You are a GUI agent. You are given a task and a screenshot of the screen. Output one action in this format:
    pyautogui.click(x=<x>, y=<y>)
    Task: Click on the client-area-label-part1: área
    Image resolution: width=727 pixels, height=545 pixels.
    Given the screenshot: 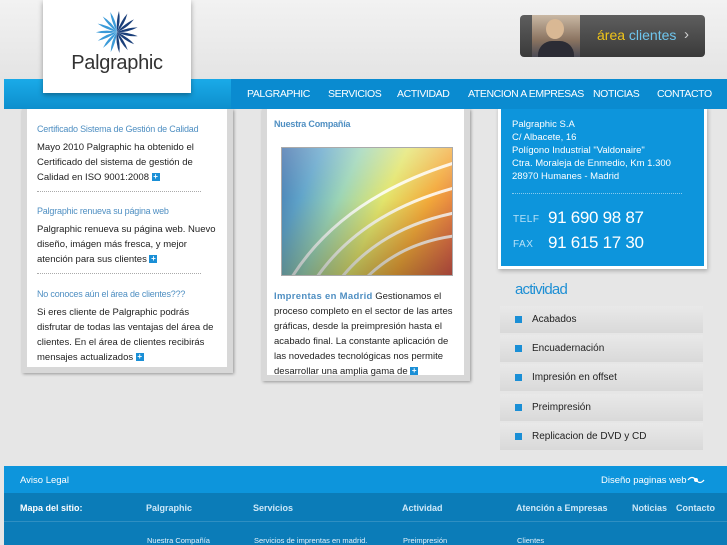 What is the action you would take?
    pyautogui.click(x=611, y=35)
    